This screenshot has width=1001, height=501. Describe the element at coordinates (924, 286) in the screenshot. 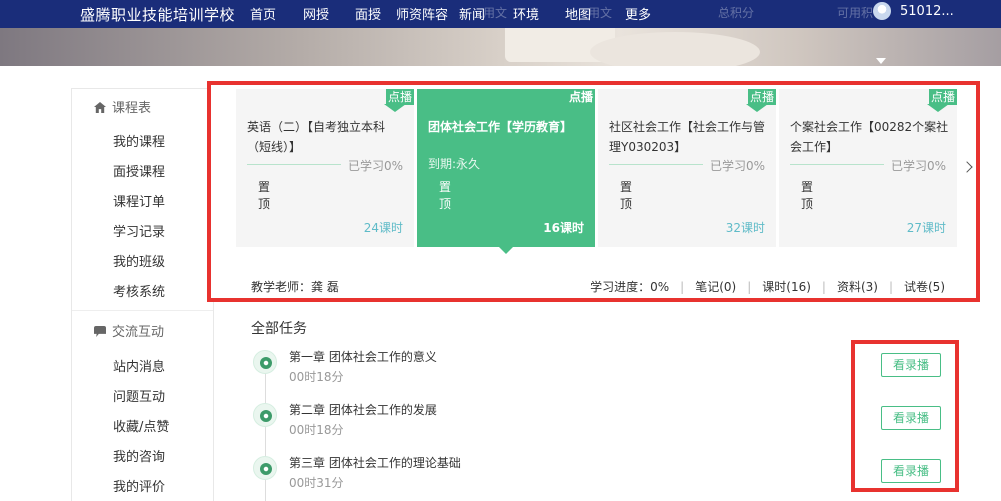

I see `papers-link: 试卷(5)` at that location.